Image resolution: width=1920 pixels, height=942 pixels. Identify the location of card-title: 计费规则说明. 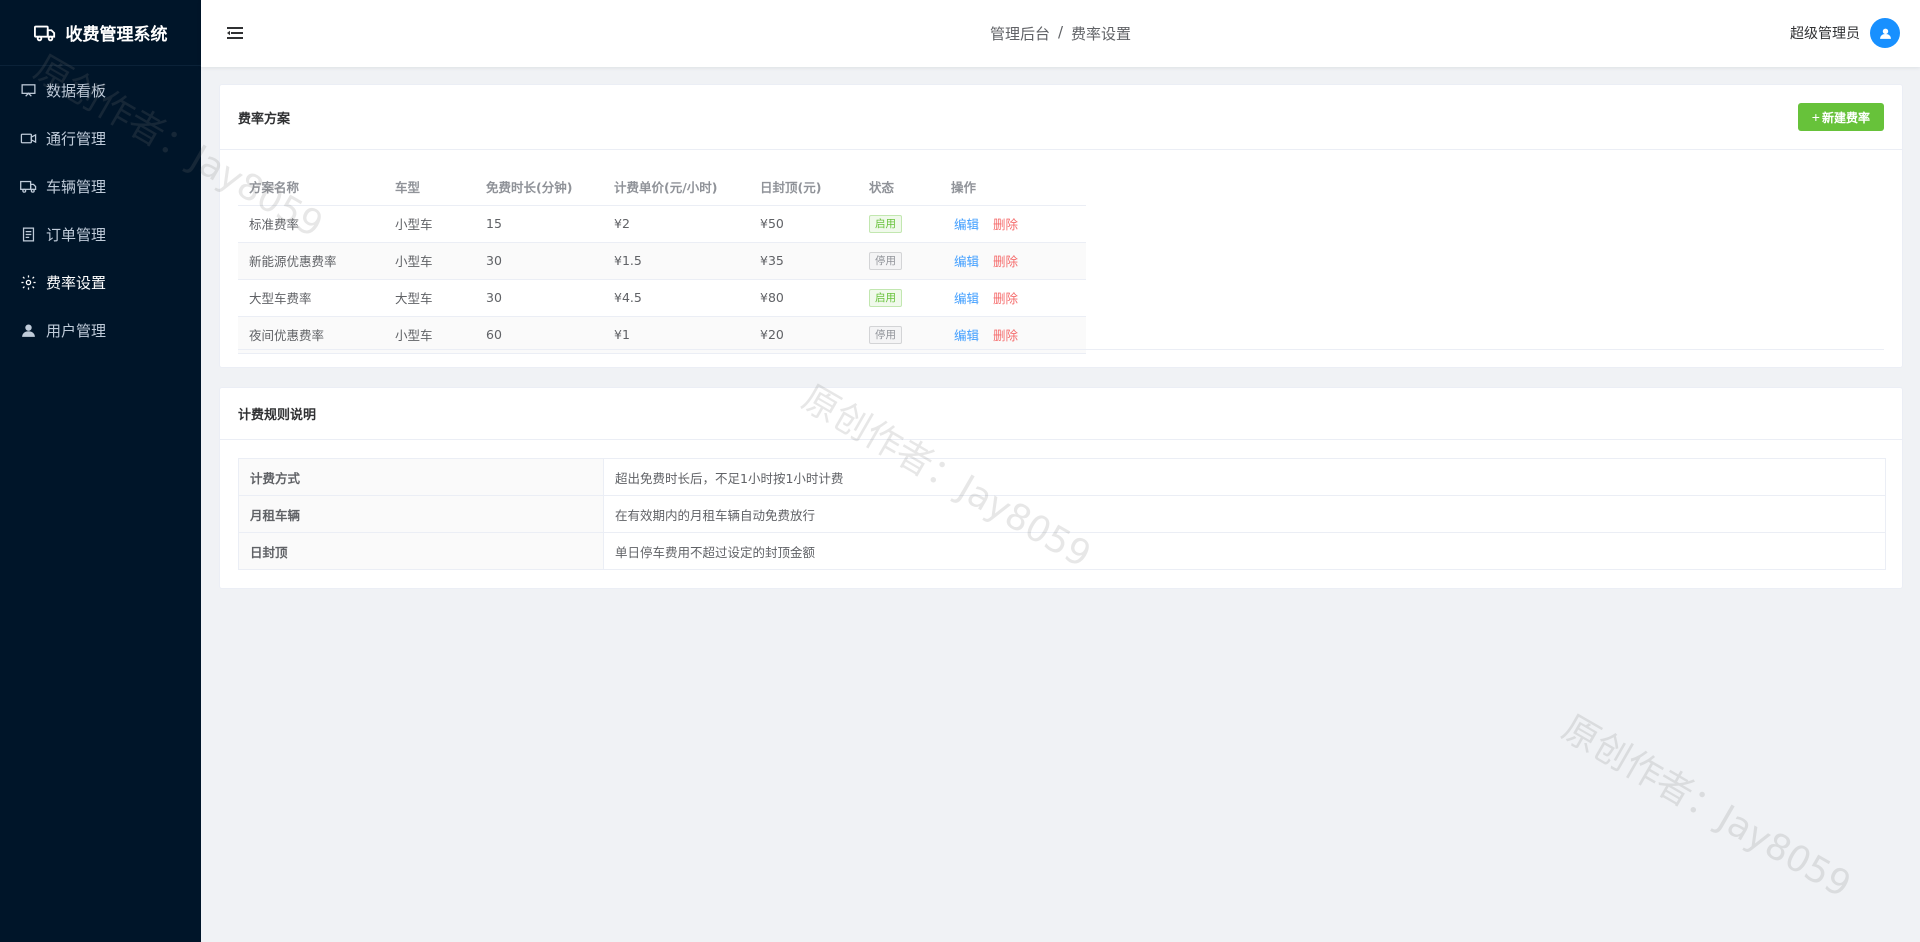
(277, 415).